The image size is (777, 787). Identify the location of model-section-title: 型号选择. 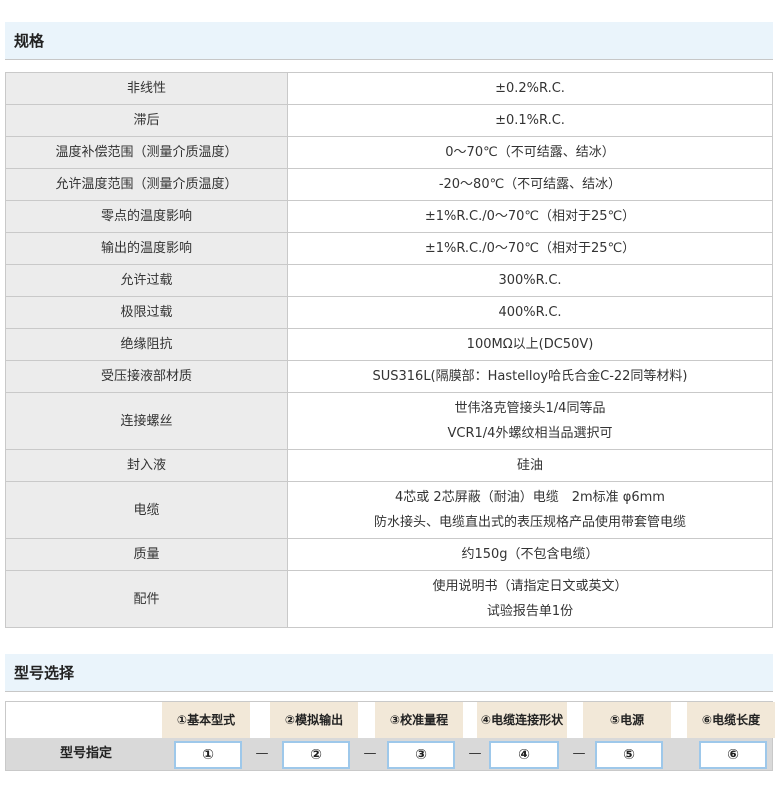
(389, 673).